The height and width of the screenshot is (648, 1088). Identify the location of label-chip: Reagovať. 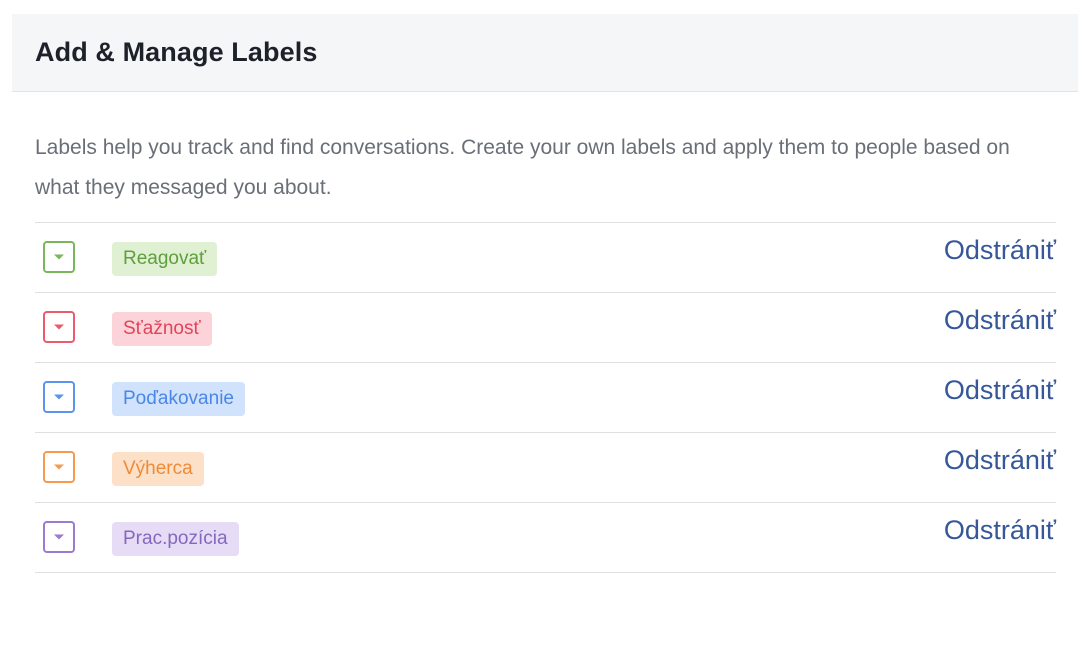
(165, 258).